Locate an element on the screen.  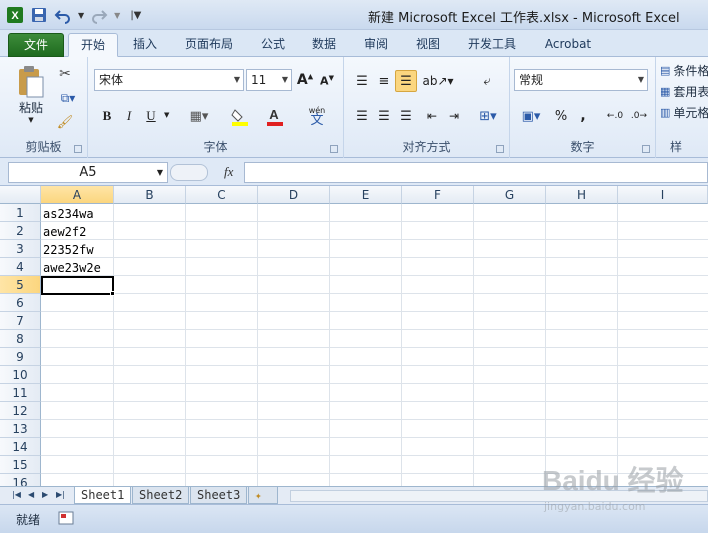
increase-indent-button: ⇥ is located at coordinates (454, 116).